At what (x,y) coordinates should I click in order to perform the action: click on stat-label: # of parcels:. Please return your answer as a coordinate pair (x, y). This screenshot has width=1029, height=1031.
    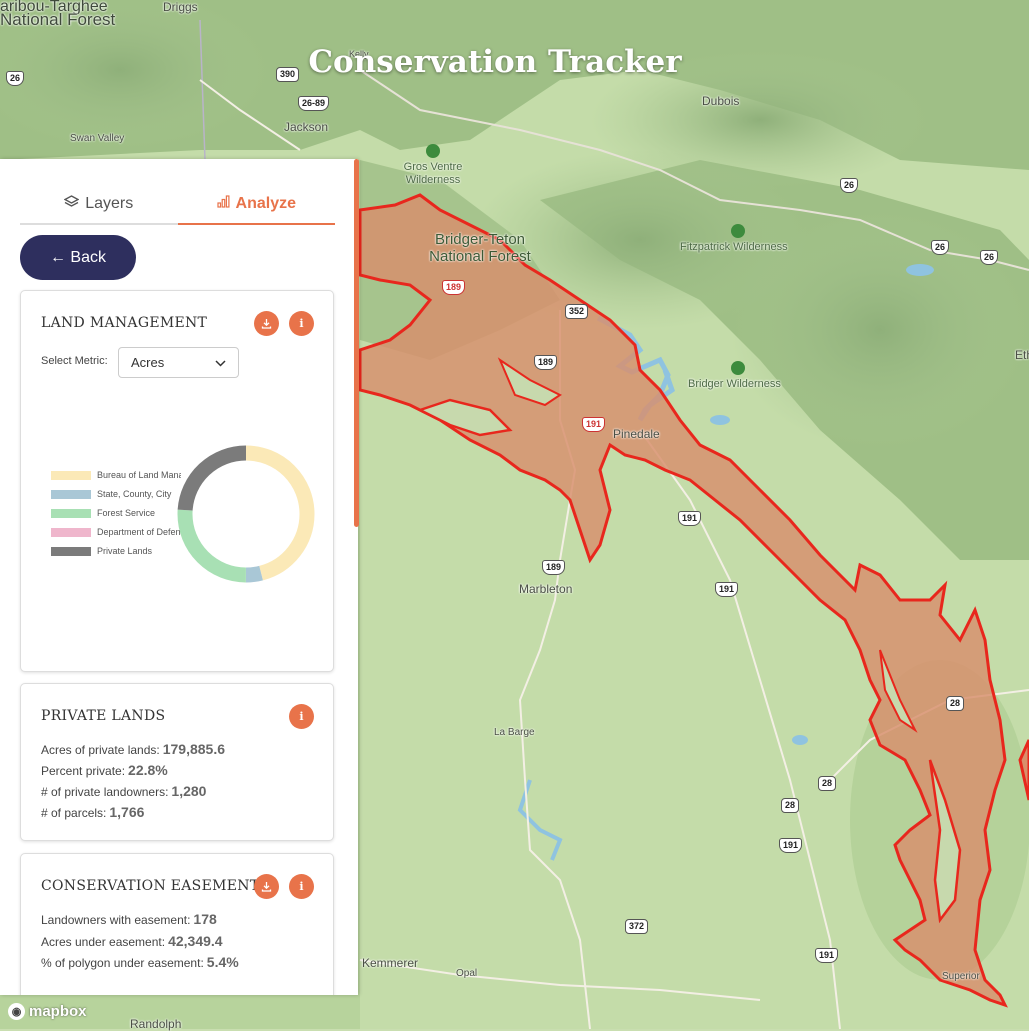
    Looking at the image, I should click on (74, 813).